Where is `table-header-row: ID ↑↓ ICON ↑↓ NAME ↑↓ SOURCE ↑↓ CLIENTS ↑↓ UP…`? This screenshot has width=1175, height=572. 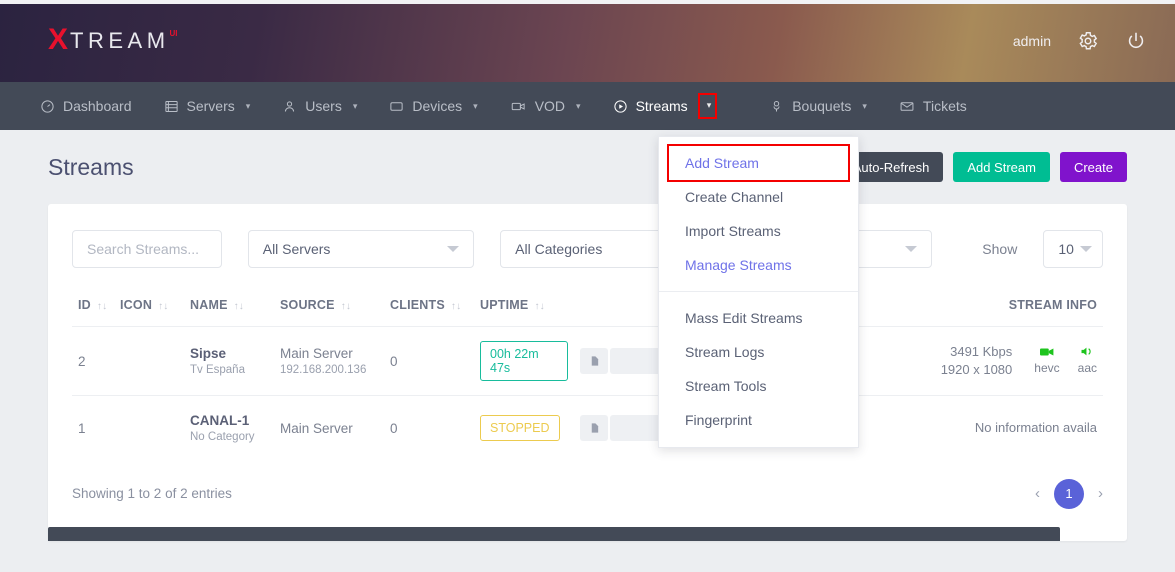
table-header-row: ID ↑↓ ICON ↑↓ NAME ↑↓ SOURCE ↑↓ CLIENTS ↑↓ UP… is located at coordinates (587, 308).